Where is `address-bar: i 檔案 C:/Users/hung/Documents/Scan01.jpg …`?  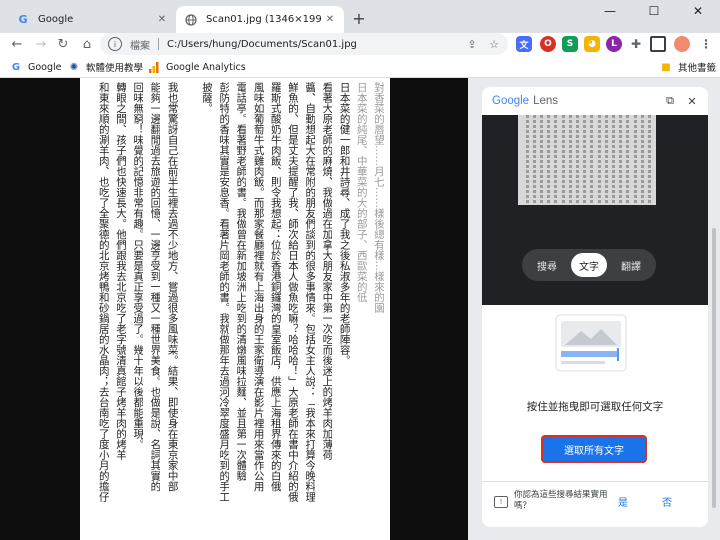 address-bar: i 檔案 C:/Users/hung/Documents/Scan01.jpg … is located at coordinates (304, 44).